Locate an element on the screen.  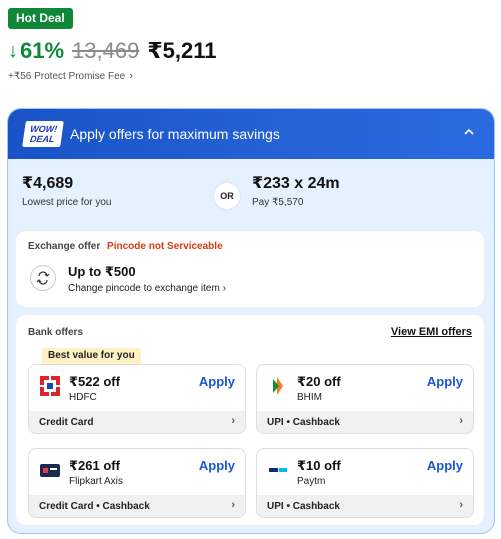
exchange-amount: Up to ₹500 is located at coordinates (102, 271).